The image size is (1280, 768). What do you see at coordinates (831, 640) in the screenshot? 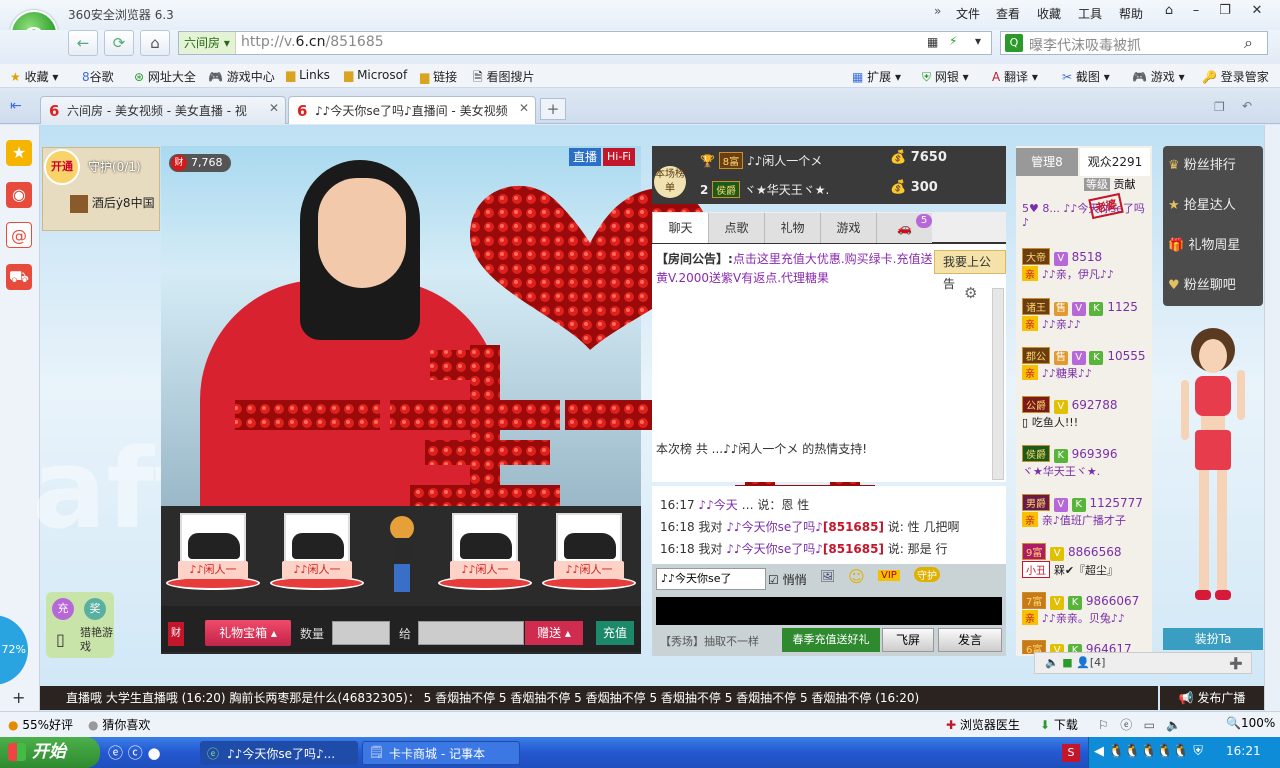
I see `spring-recharge-button: 春季充值送好礼` at bounding box center [831, 640].